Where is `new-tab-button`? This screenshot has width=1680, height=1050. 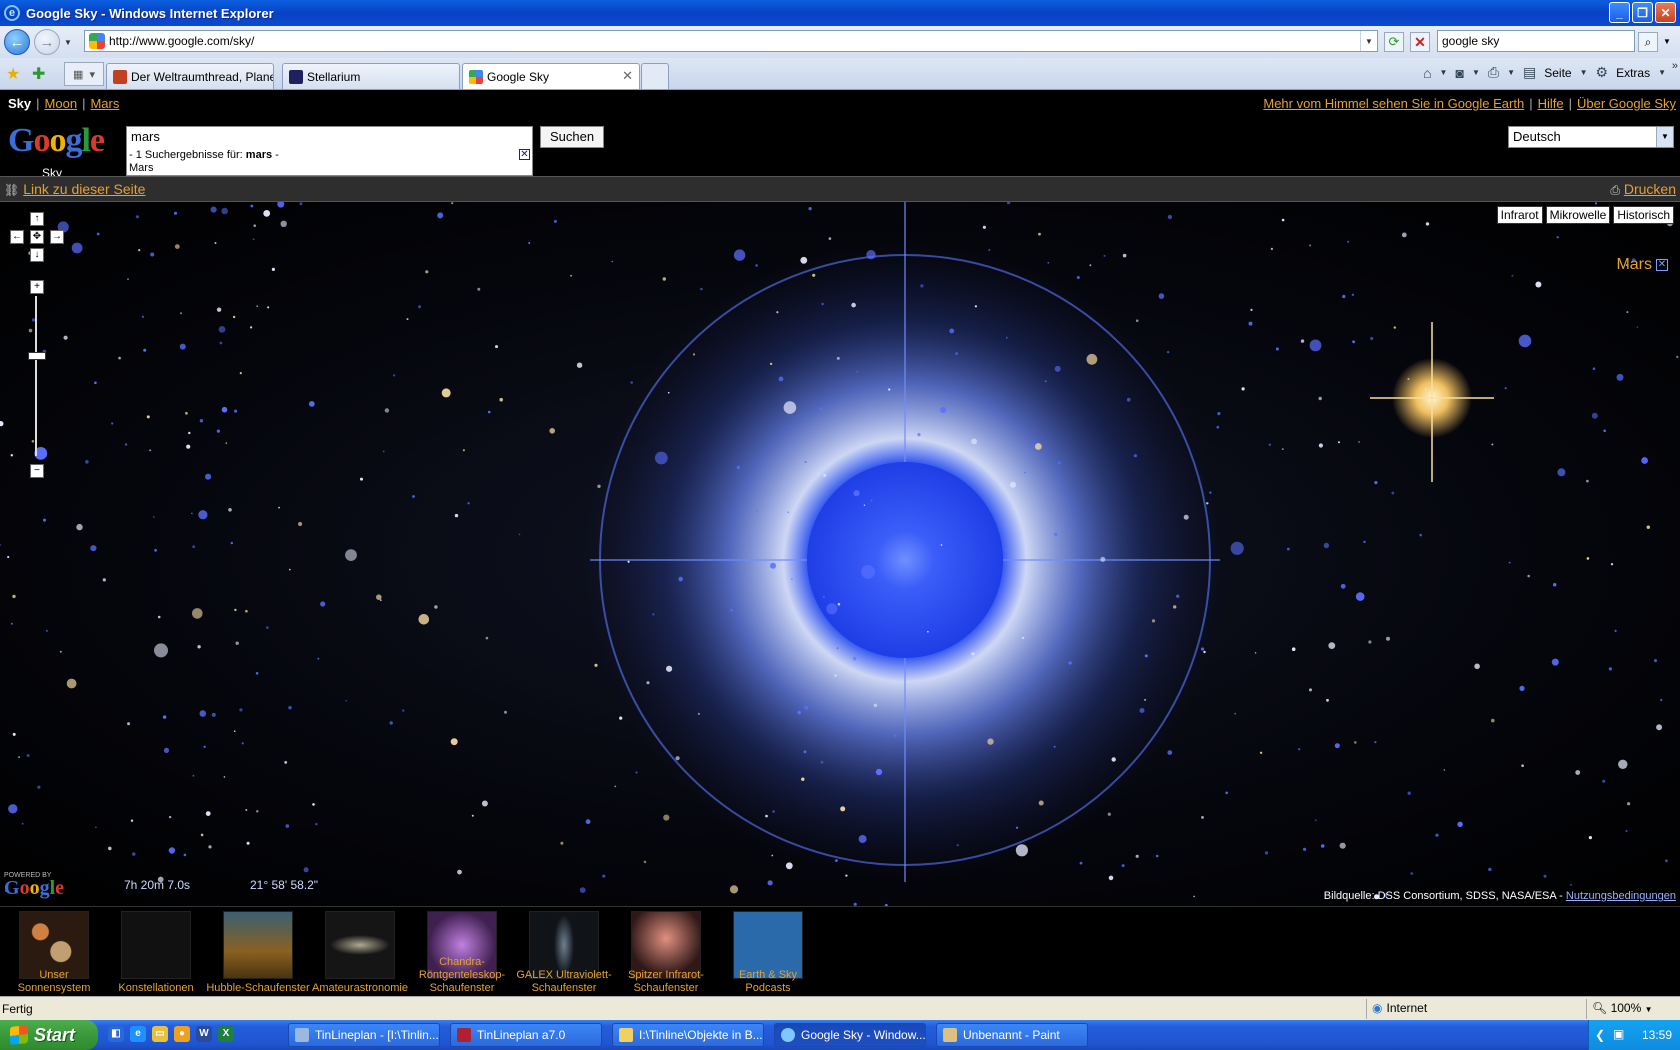 new-tab-button is located at coordinates (655, 76).